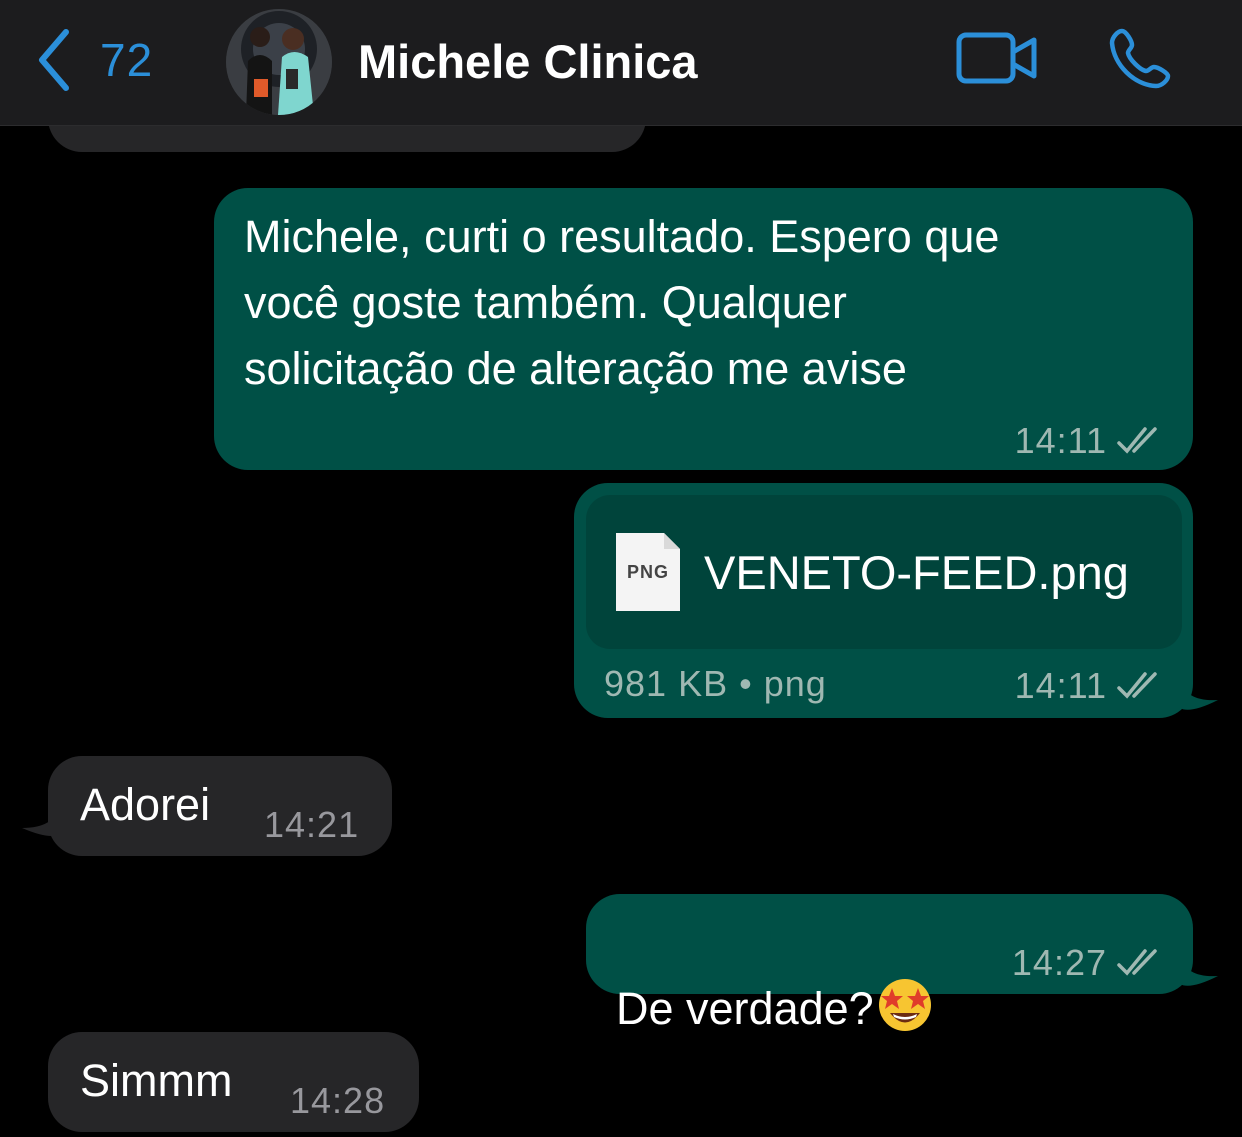 The width and height of the screenshot is (1242, 1137). Describe the element at coordinates (1140, 58) in the screenshot. I see `phone-call-icon` at that location.